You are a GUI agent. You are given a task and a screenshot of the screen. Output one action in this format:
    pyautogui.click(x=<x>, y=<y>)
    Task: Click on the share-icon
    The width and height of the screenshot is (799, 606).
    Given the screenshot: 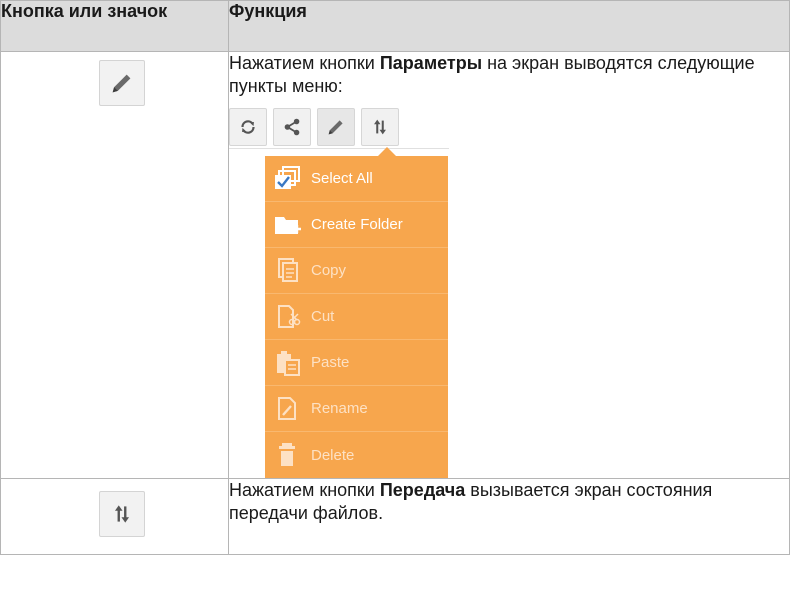 What is the action you would take?
    pyautogui.click(x=292, y=127)
    